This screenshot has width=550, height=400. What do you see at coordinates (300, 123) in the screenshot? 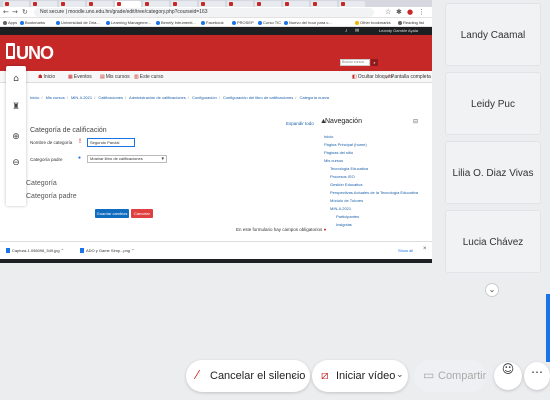
I see `expand-all-link: Expandir todo` at bounding box center [300, 123].